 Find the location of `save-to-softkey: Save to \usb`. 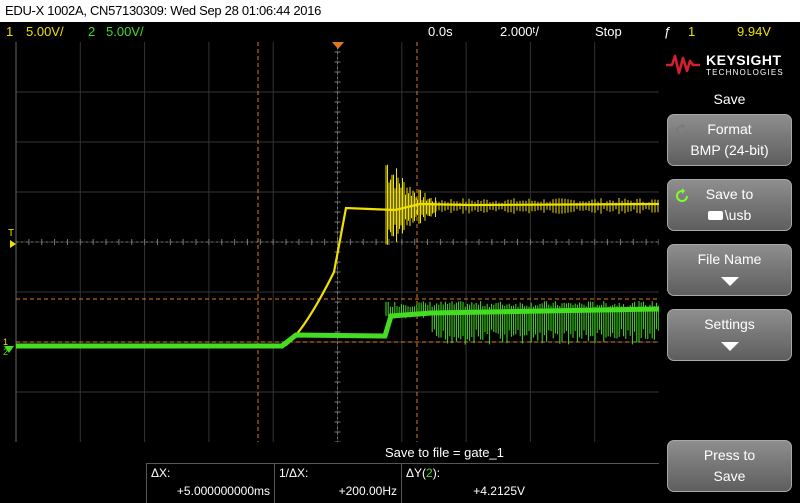

save-to-softkey: Save to \usb is located at coordinates (729, 205).